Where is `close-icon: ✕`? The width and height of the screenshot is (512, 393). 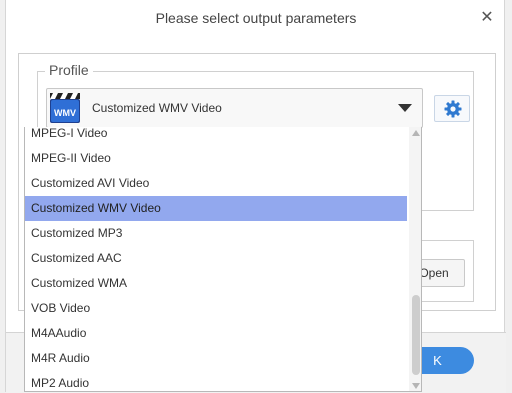 close-icon: ✕ is located at coordinates (487, 18).